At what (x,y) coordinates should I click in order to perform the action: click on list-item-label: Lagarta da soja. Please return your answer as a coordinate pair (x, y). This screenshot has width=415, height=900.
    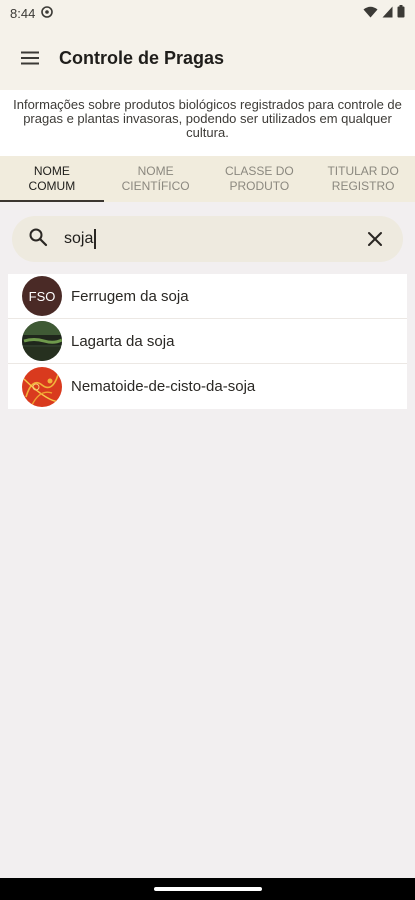
    Looking at the image, I should click on (123, 341).